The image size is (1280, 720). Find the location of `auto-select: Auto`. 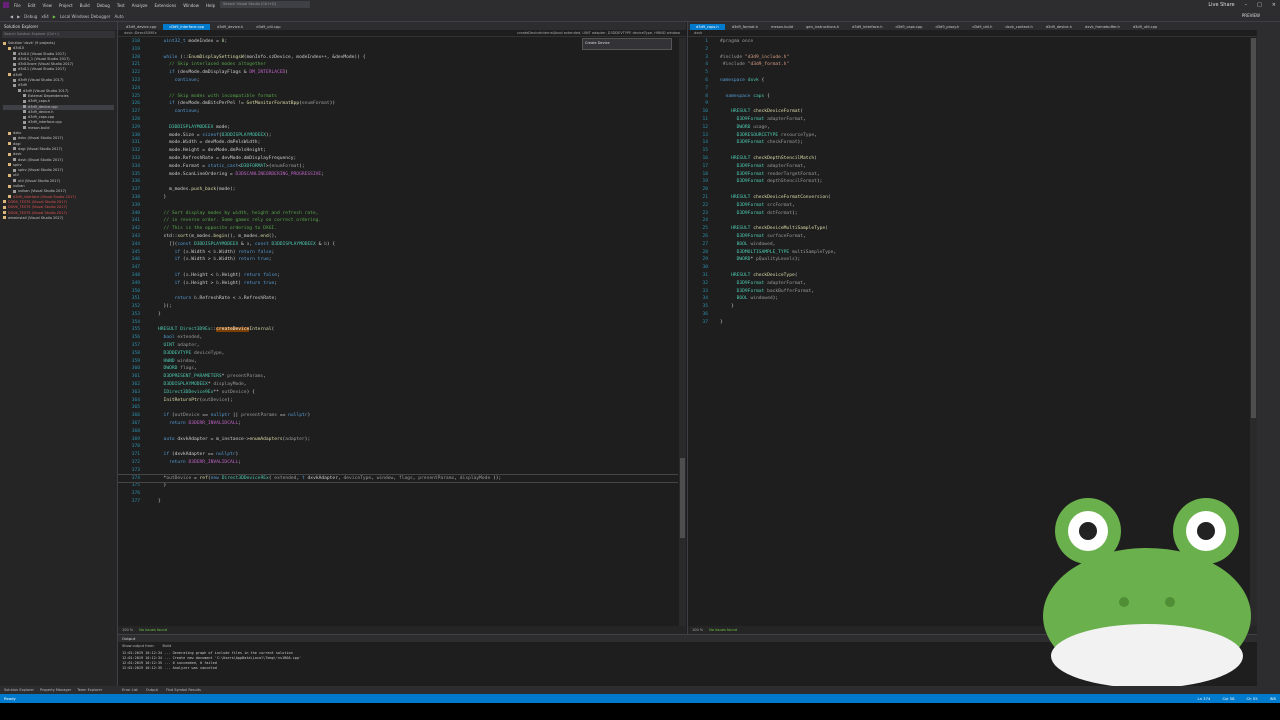

auto-select: Auto is located at coordinates (118, 16).